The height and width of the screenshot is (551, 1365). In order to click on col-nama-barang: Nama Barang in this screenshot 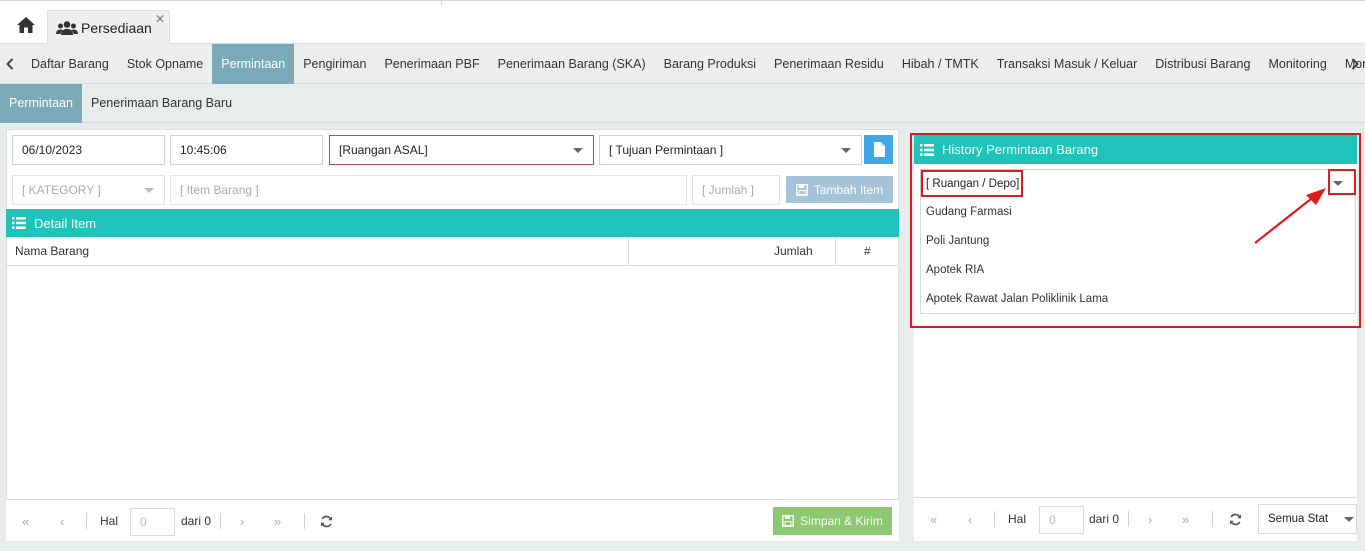, I will do `click(52, 251)`.